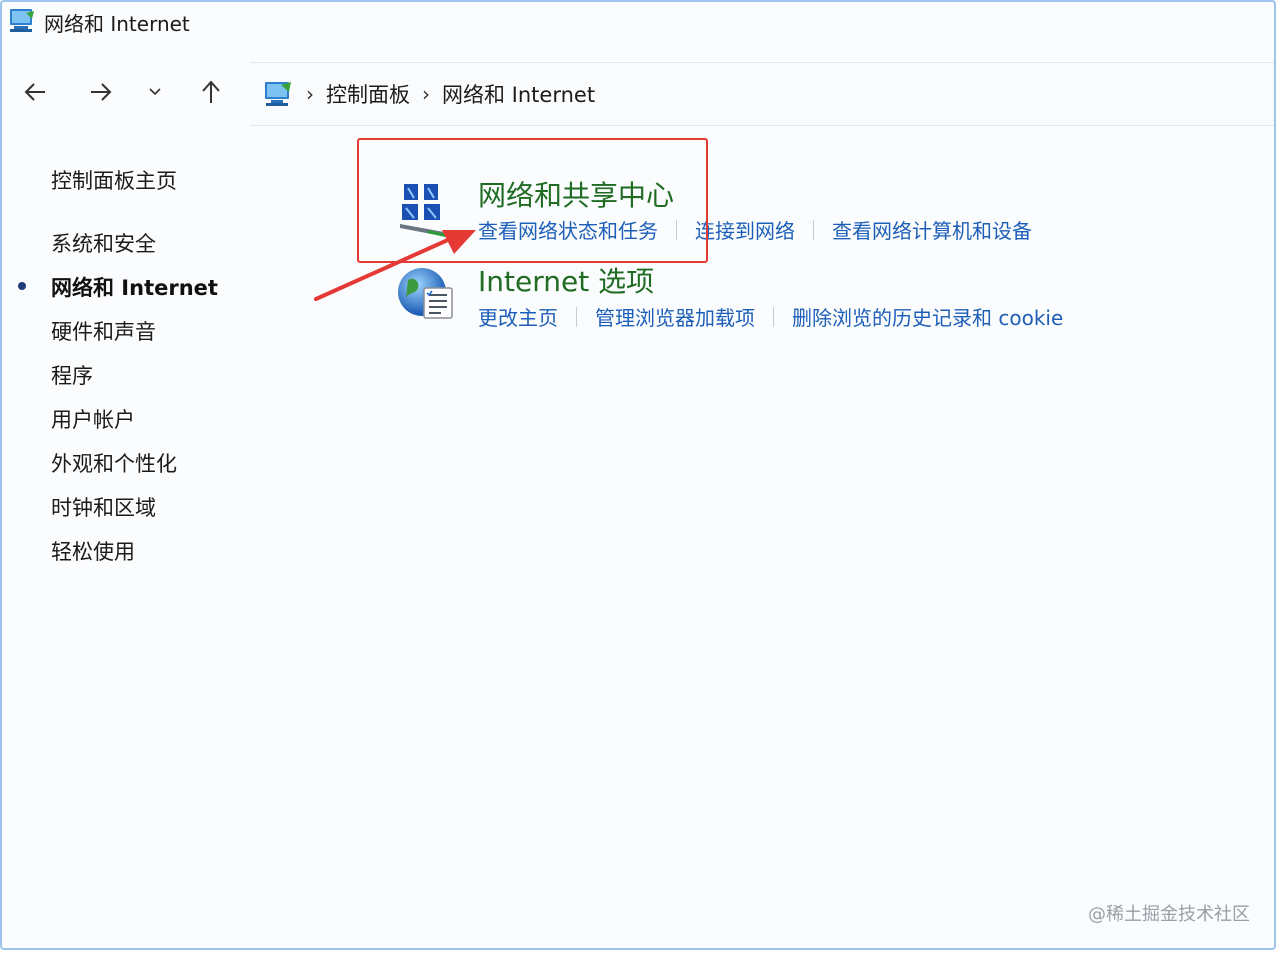 The height and width of the screenshot is (956, 1280). I want to click on breadcrumb-control-panel: 控制面板, so click(368, 94).